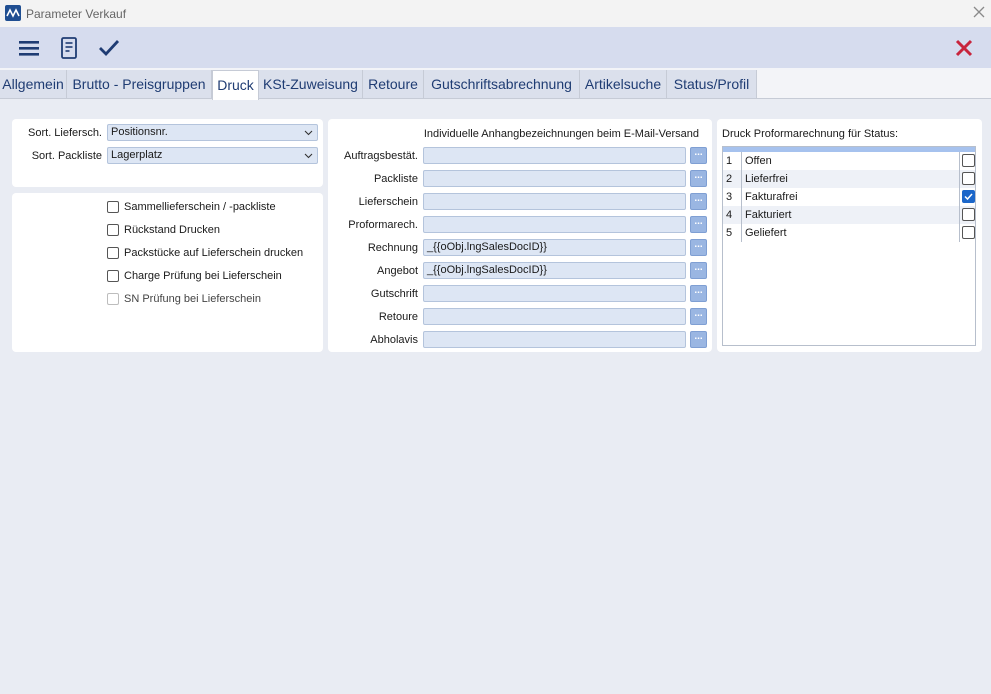 Image resolution: width=991 pixels, height=694 pixels. I want to click on angebot-field: _{{oObj.lngSalesDocID}}, so click(554, 270).